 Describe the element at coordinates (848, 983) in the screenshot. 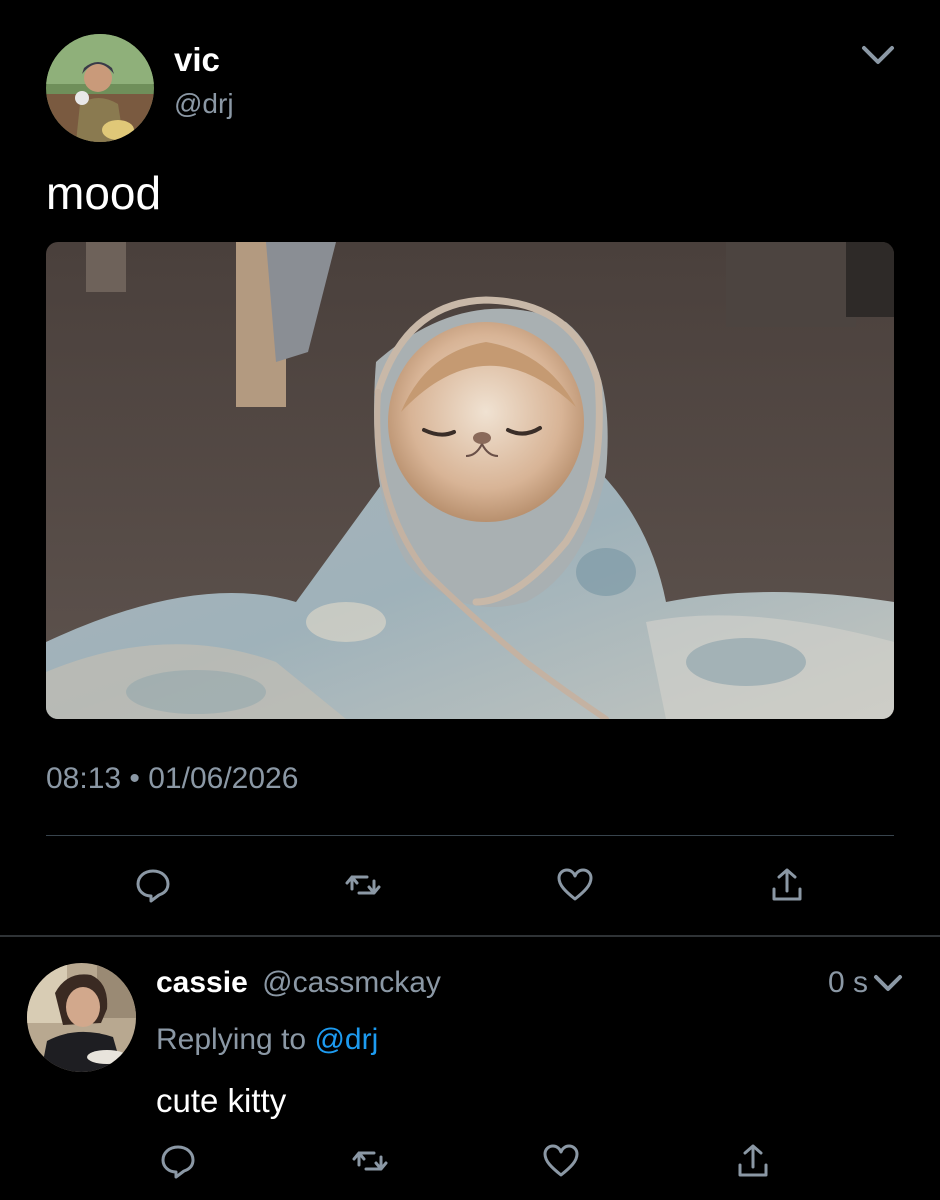

I see `reply-timestamp: 0 s` at that location.